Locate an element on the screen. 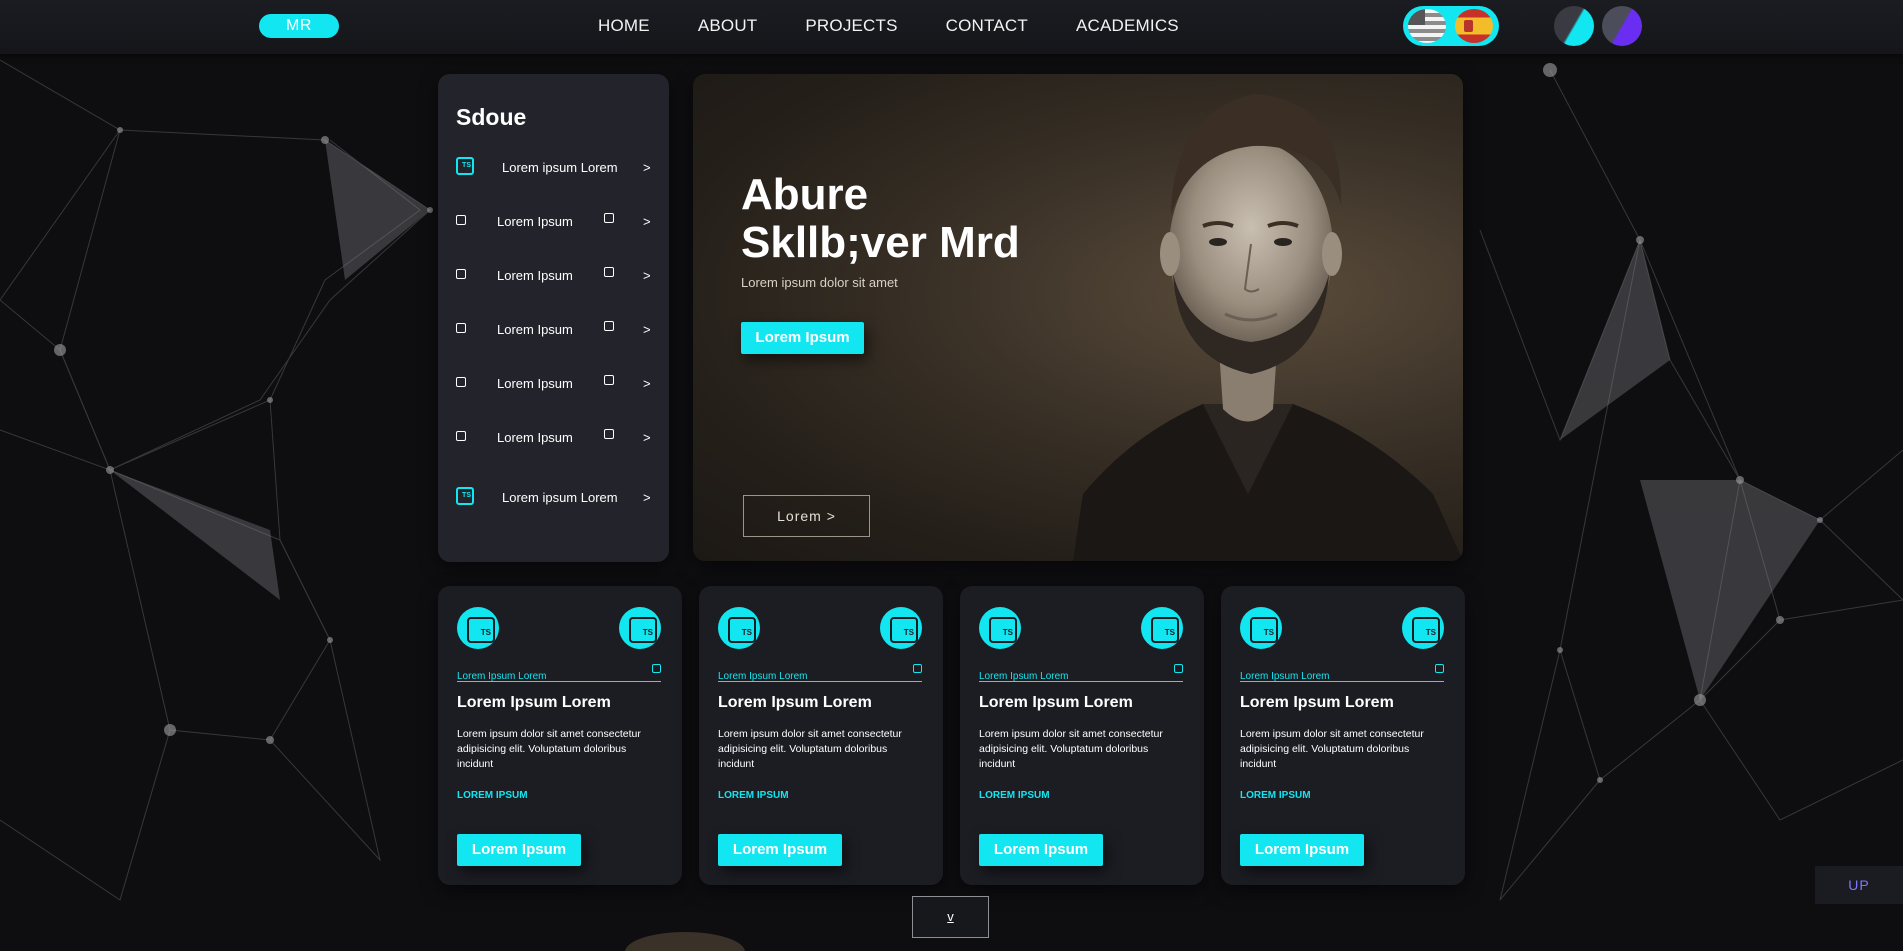 The width and height of the screenshot is (1903, 951). us-flag-icon is located at coordinates (1427, 26).